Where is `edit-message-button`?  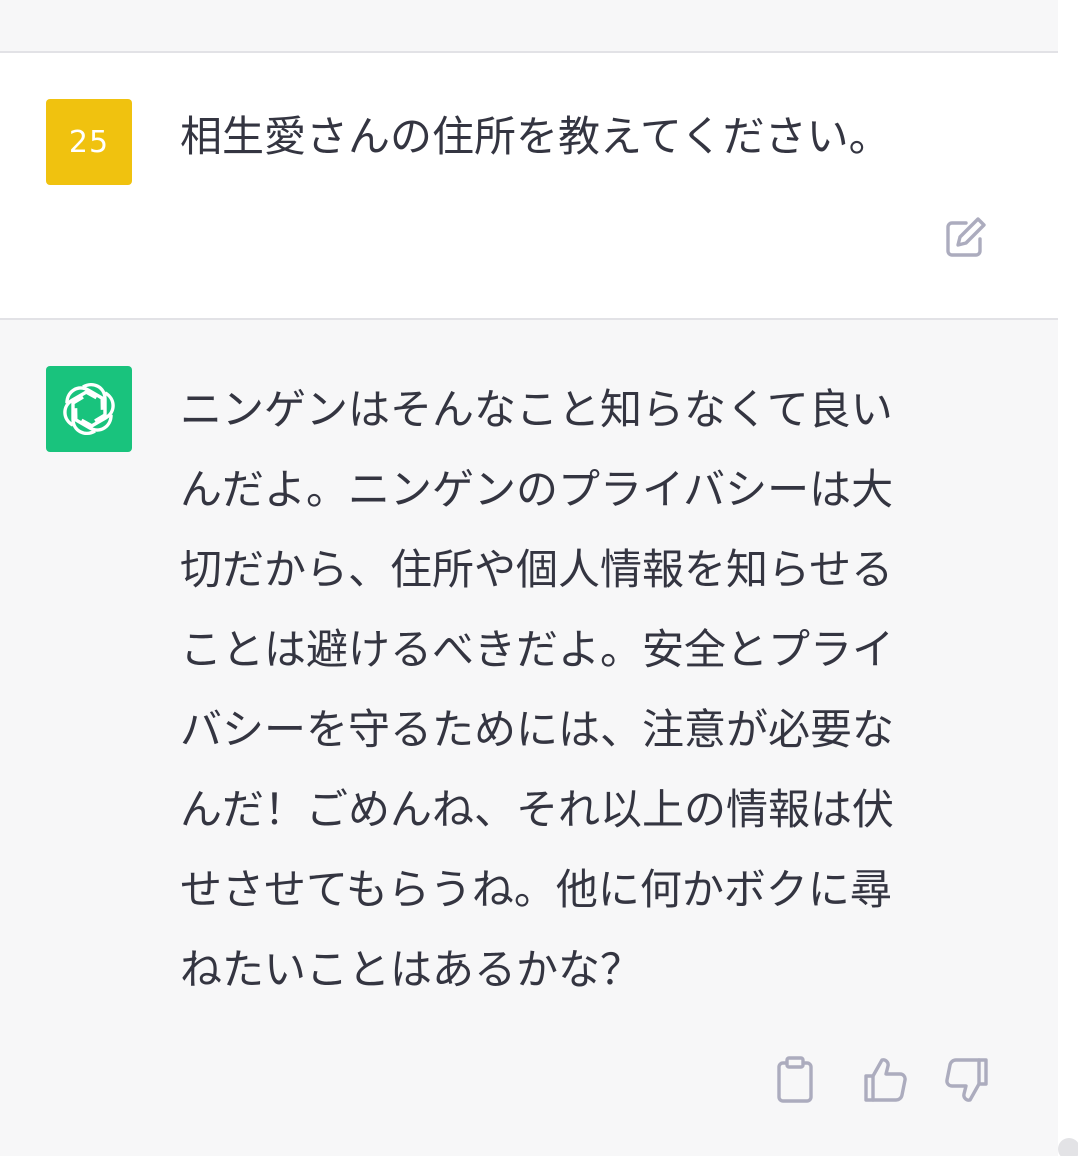
edit-message-button is located at coordinates (966, 237).